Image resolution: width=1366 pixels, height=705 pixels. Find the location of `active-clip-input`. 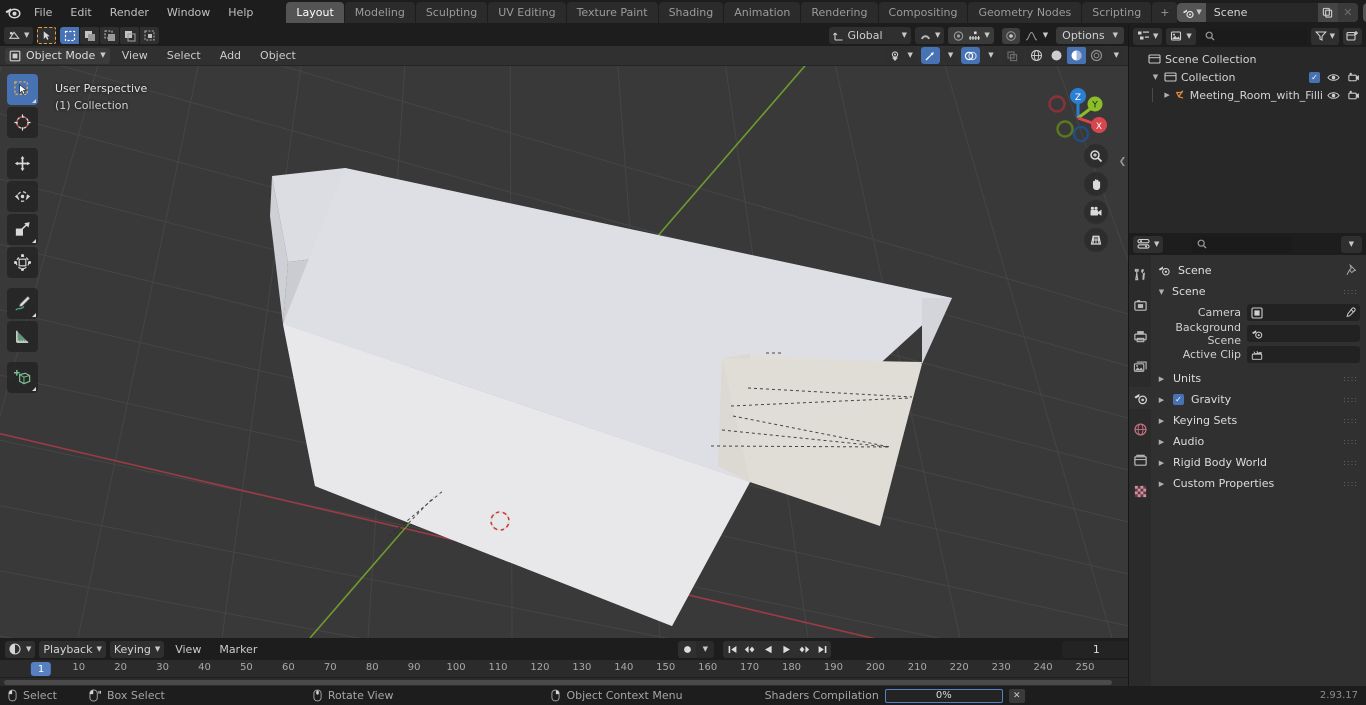

active-clip-input is located at coordinates (1303, 354).